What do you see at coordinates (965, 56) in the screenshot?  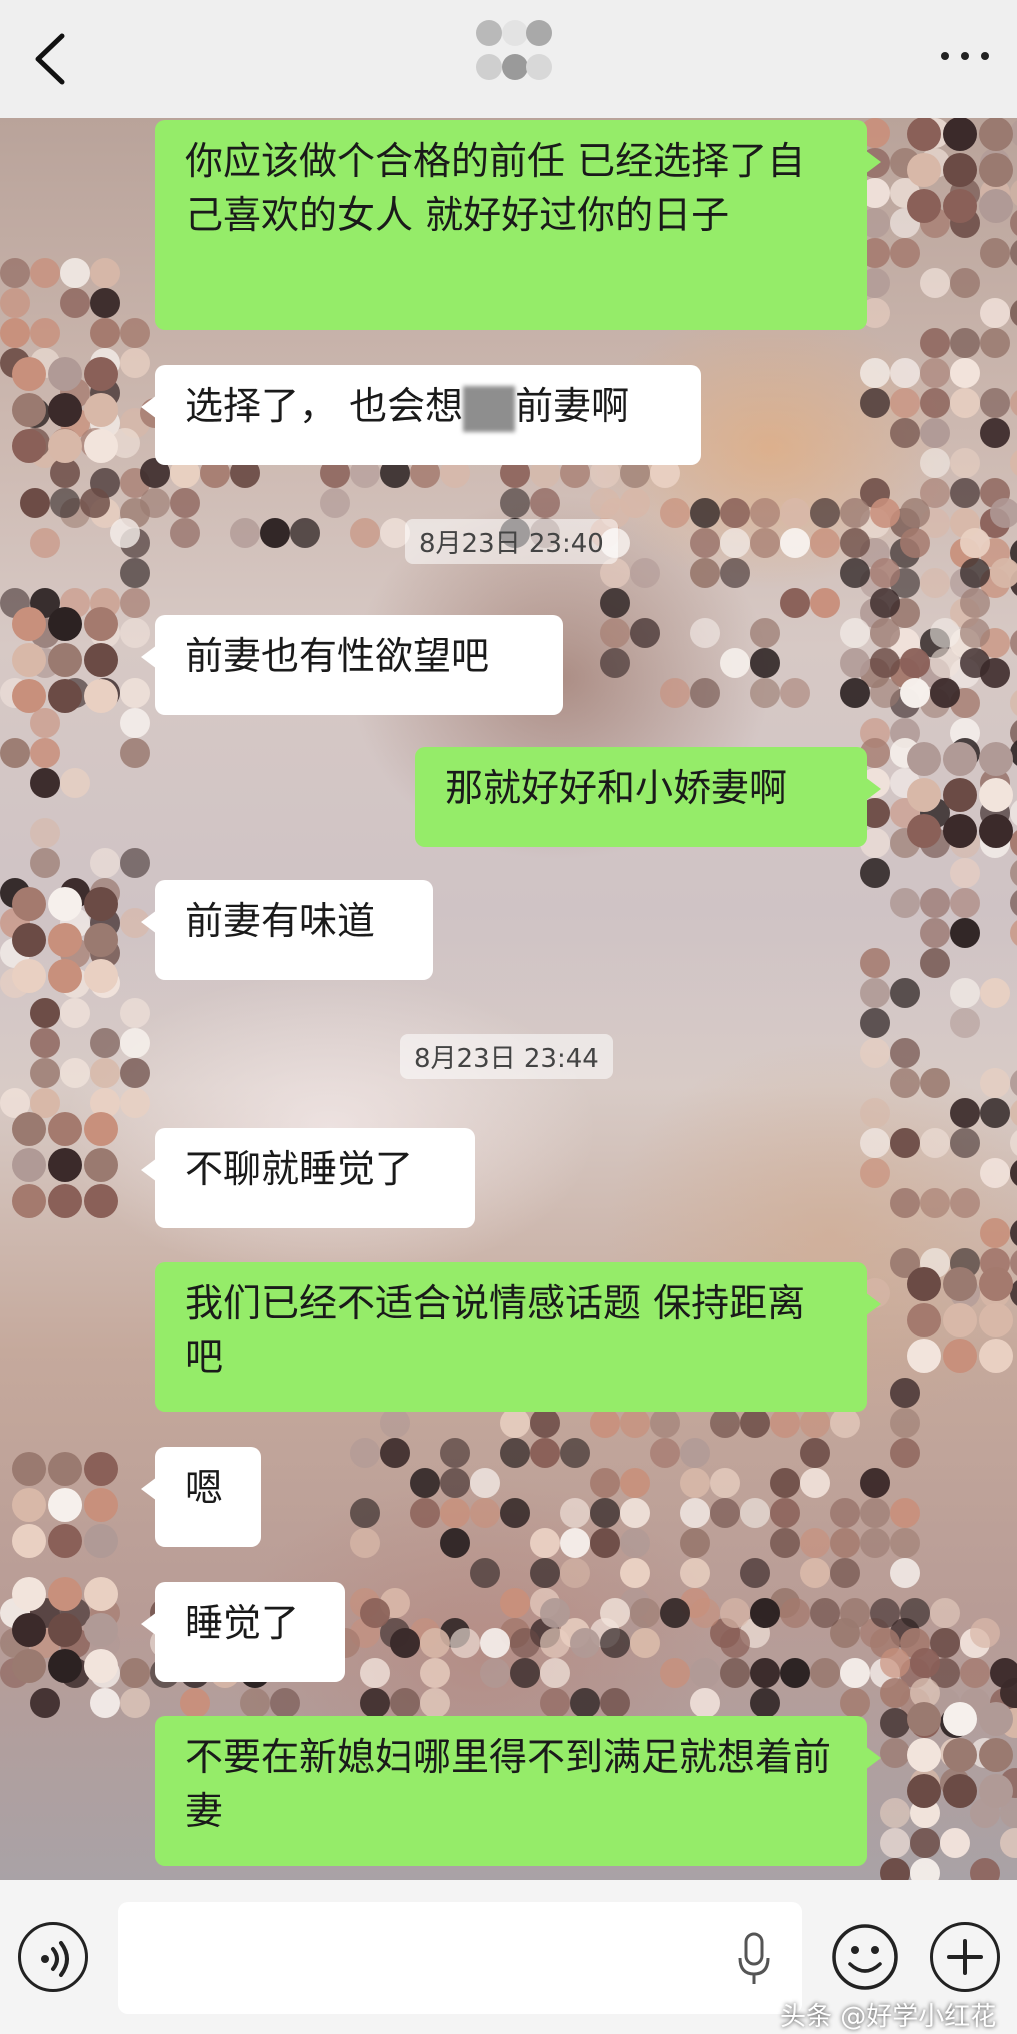 I see `more-icon` at bounding box center [965, 56].